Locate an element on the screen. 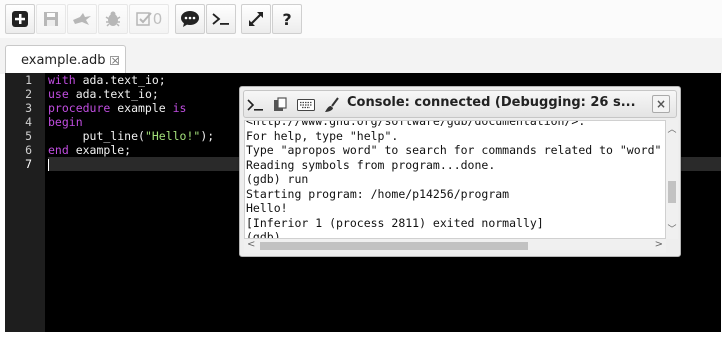 The image size is (722, 341). save-icon is located at coordinates (51, 19).